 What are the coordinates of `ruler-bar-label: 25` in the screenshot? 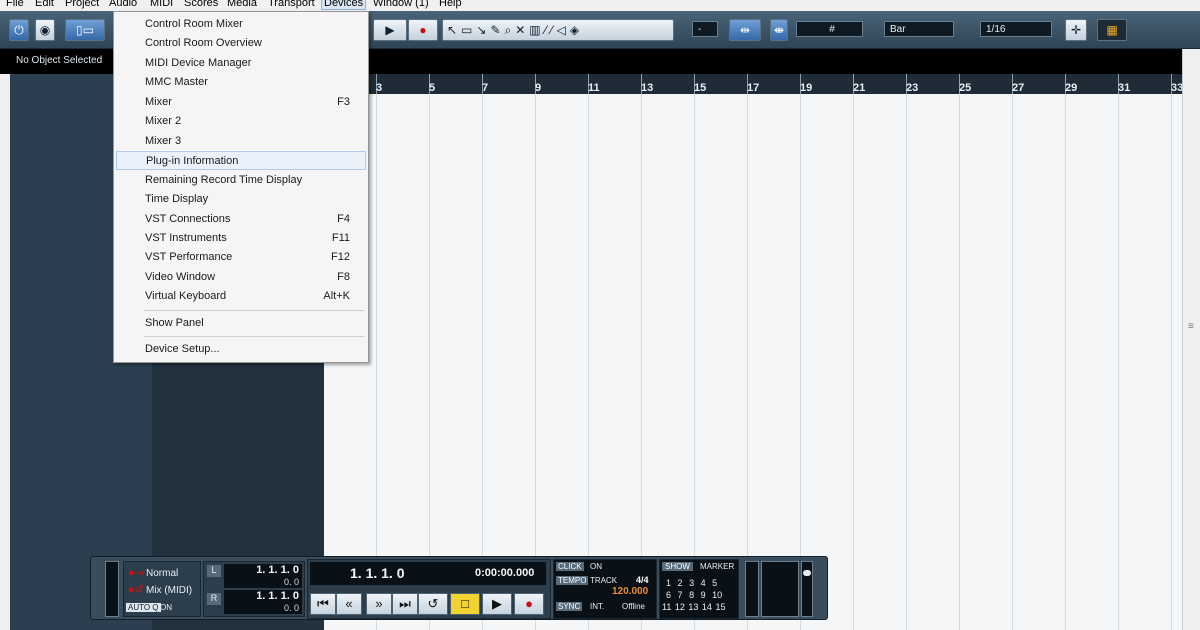 It's located at (965, 88).